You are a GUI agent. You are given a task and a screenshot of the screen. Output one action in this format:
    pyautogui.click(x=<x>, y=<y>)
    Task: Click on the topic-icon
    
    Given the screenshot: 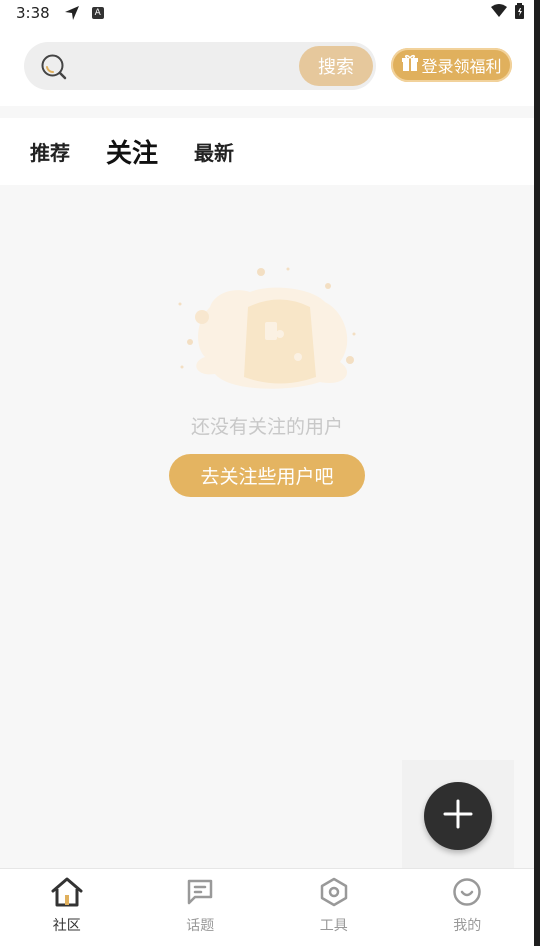 What is the action you would take?
    pyautogui.click(x=200, y=894)
    